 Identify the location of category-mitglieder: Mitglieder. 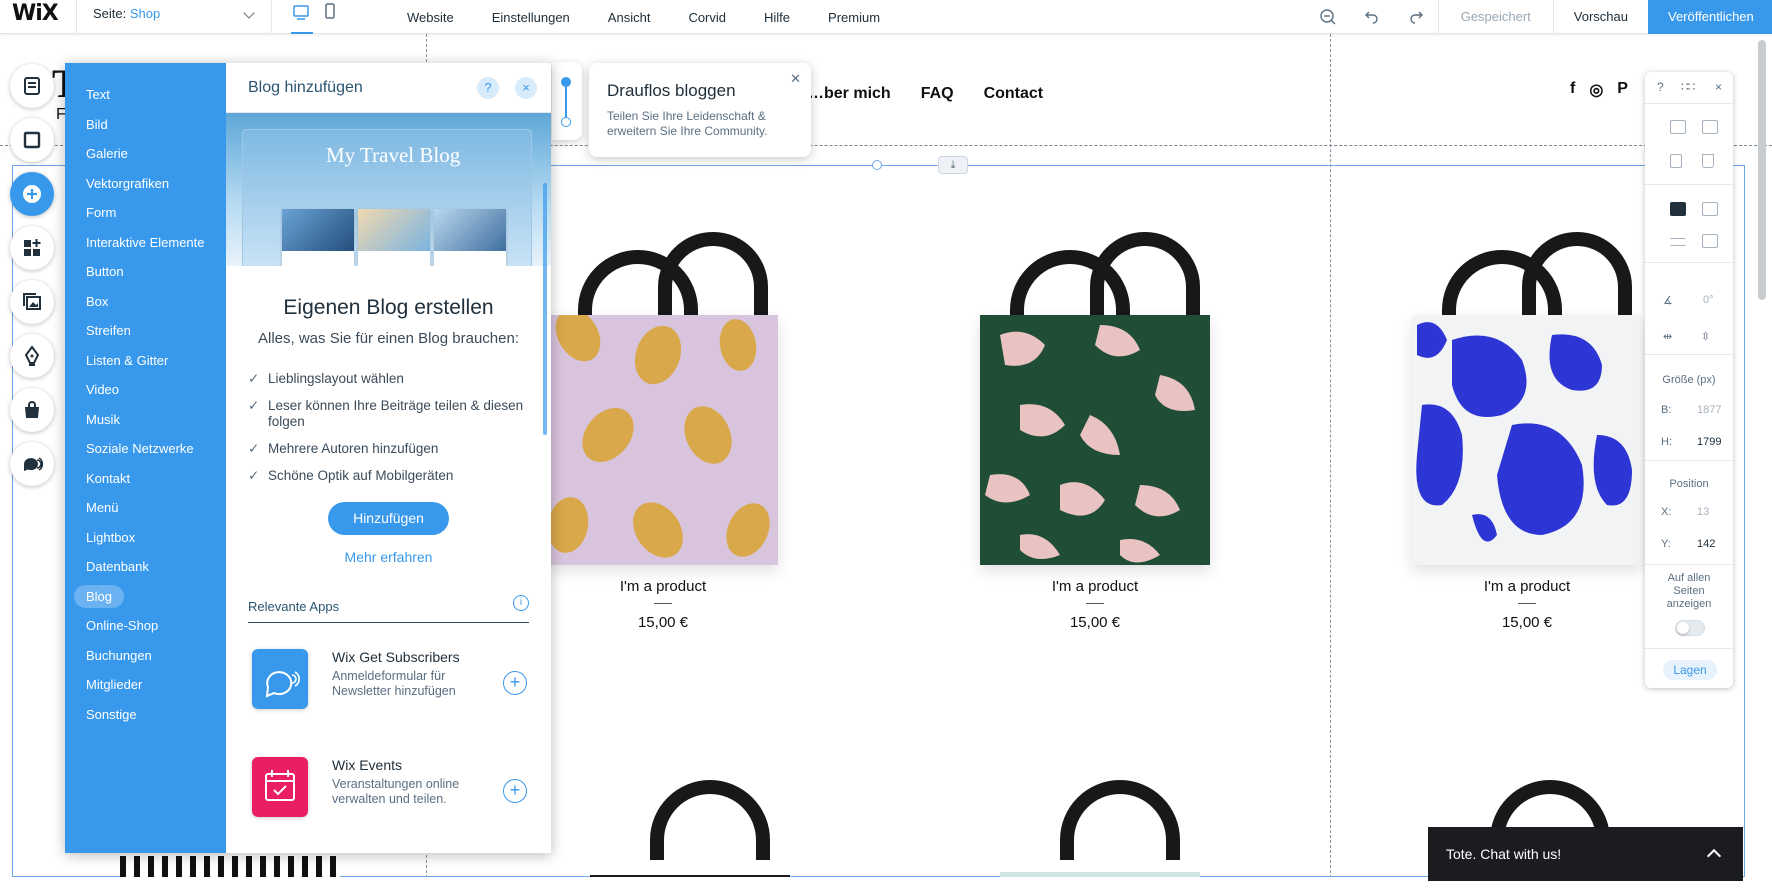
(145, 685).